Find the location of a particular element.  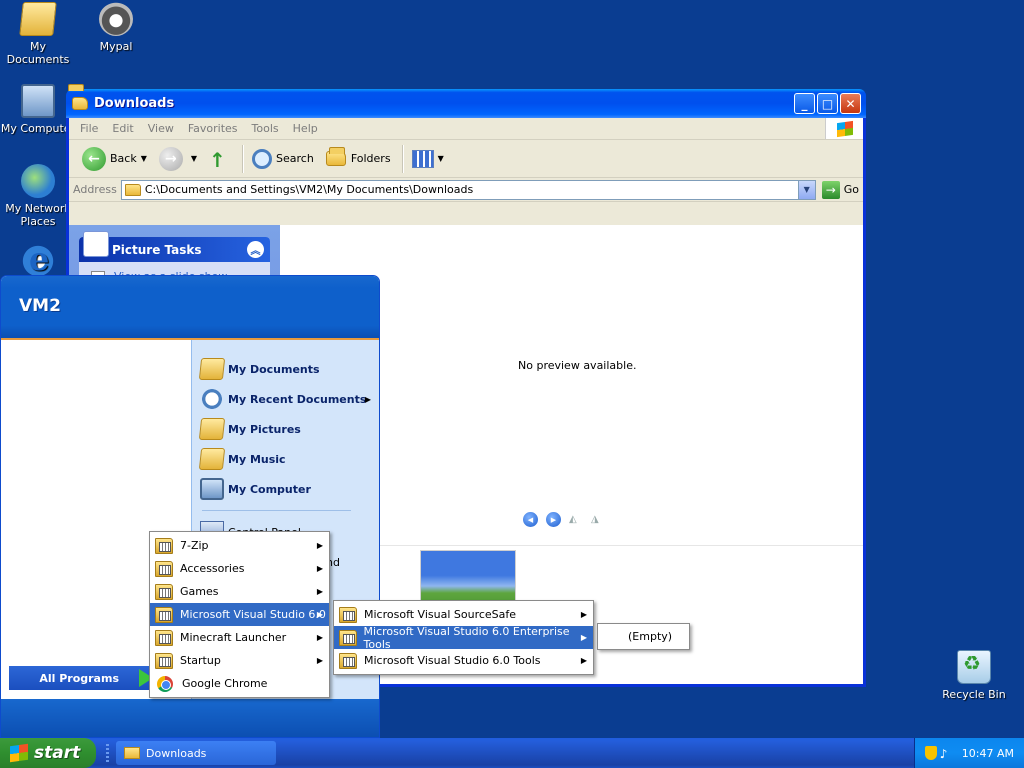

desktop-icon-my-documents: My Documents is located at coordinates (39, 34).